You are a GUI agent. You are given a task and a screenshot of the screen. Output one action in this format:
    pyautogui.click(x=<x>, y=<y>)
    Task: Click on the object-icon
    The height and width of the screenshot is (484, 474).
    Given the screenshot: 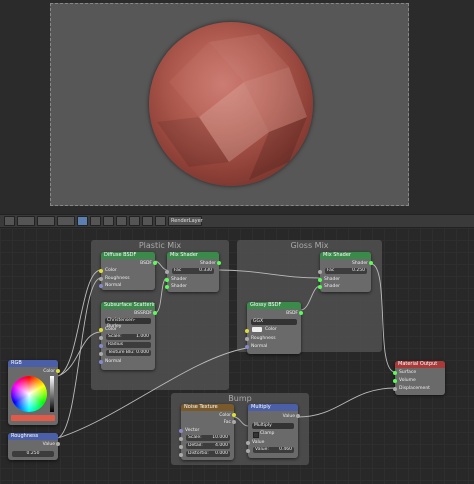 What is the action you would take?
    pyautogui.click(x=95, y=221)
    